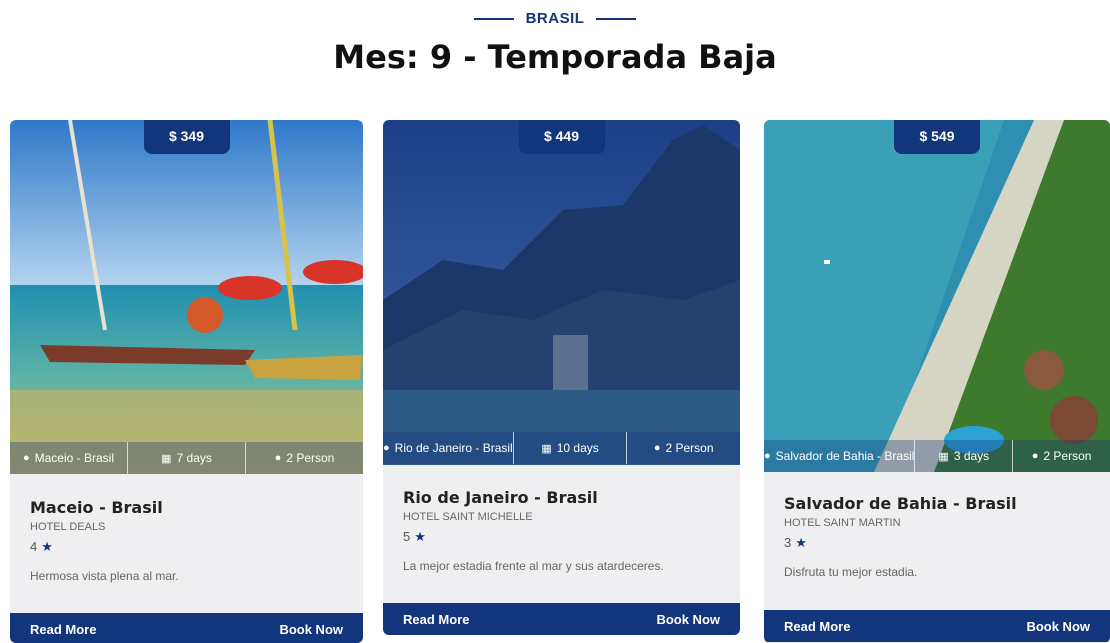  What do you see at coordinates (468, 517) in the screenshot?
I see `hotel-name: HOTEL SAINT MICHELLE` at bounding box center [468, 517].